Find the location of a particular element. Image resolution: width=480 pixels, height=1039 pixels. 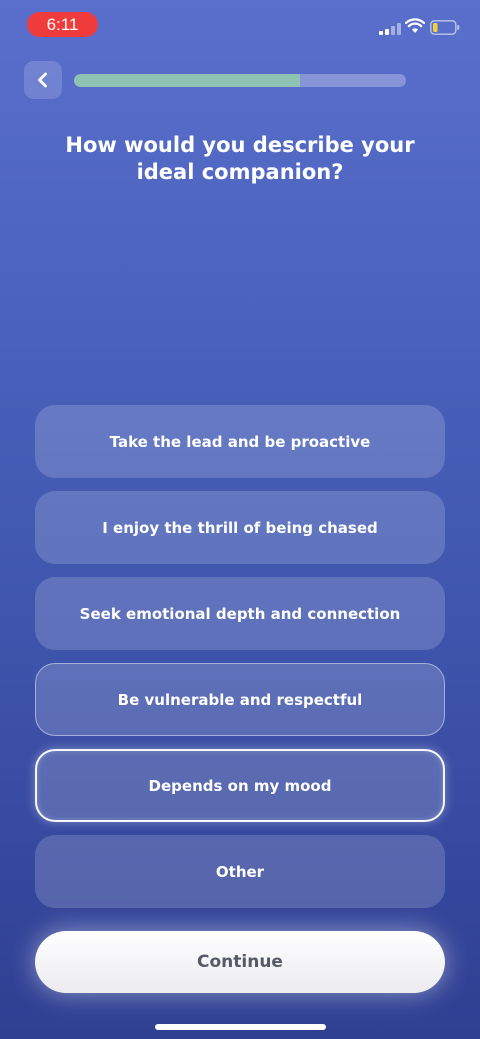

progress-bar is located at coordinates (240, 80).